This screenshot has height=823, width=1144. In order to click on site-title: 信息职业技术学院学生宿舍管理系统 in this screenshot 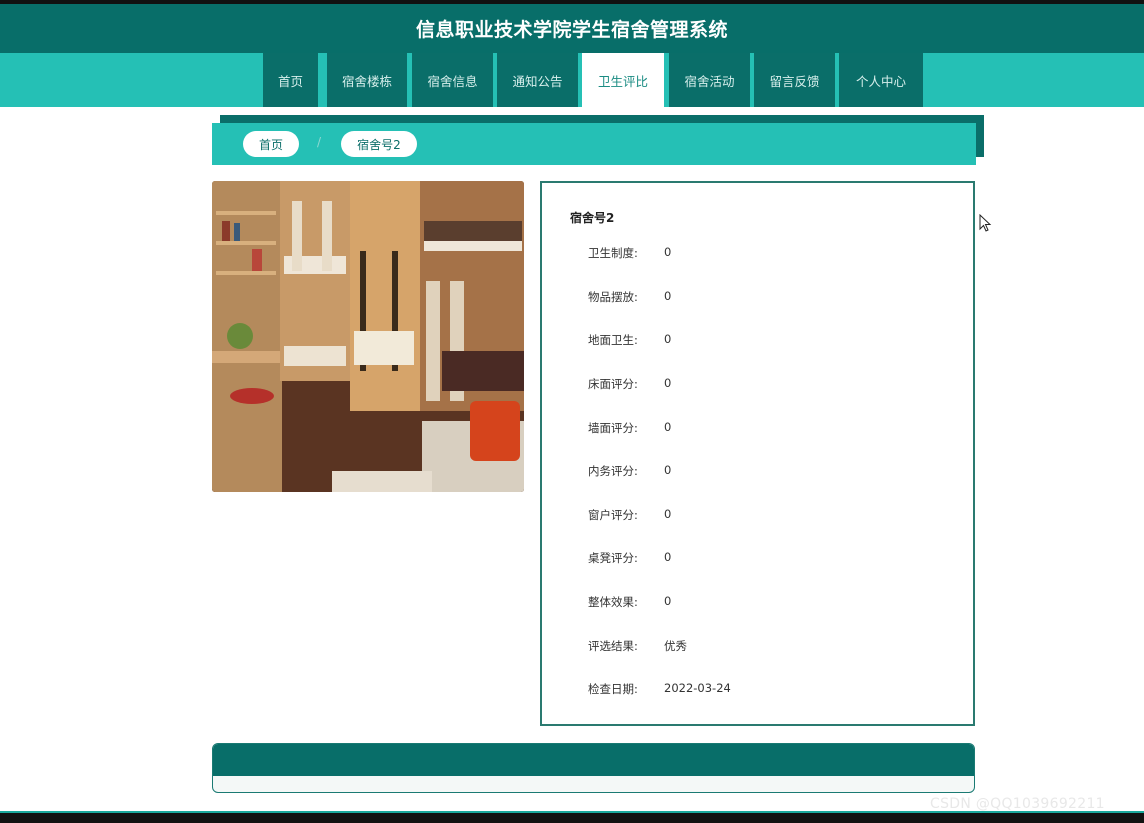, I will do `click(571, 30)`.